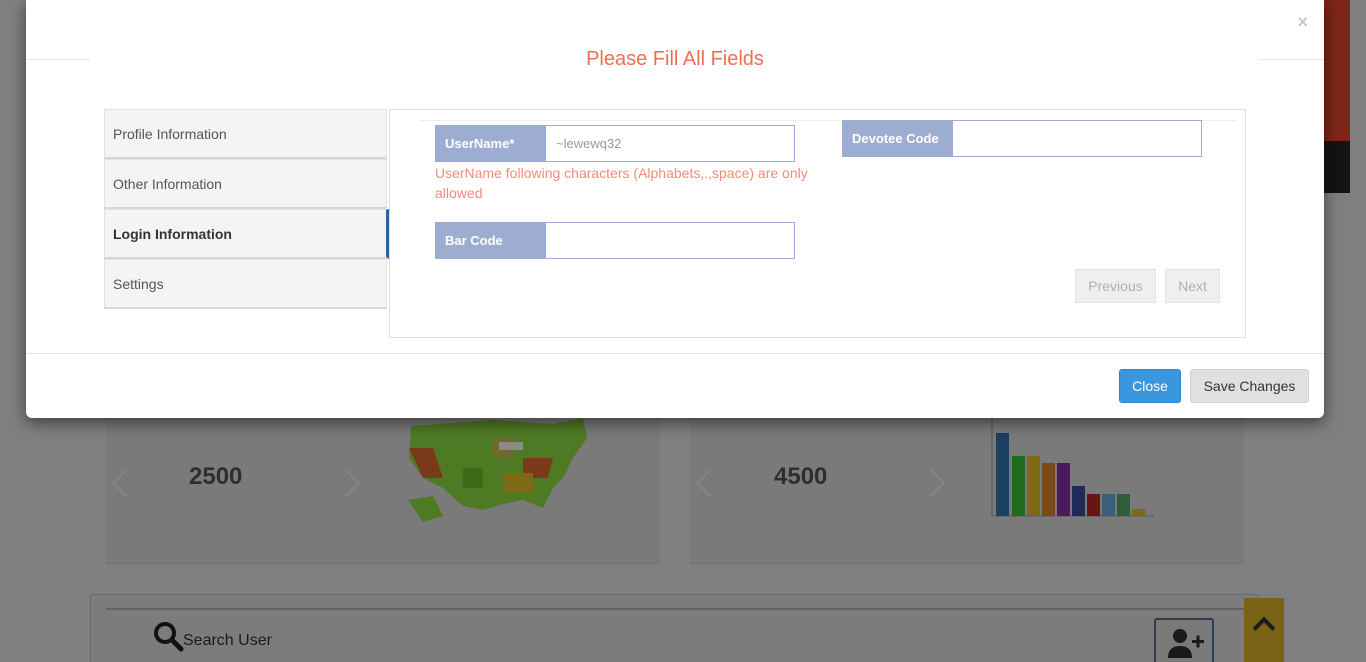 Image resolution: width=1366 pixels, height=662 pixels. I want to click on devotee-code-label: Devotee Code, so click(897, 138).